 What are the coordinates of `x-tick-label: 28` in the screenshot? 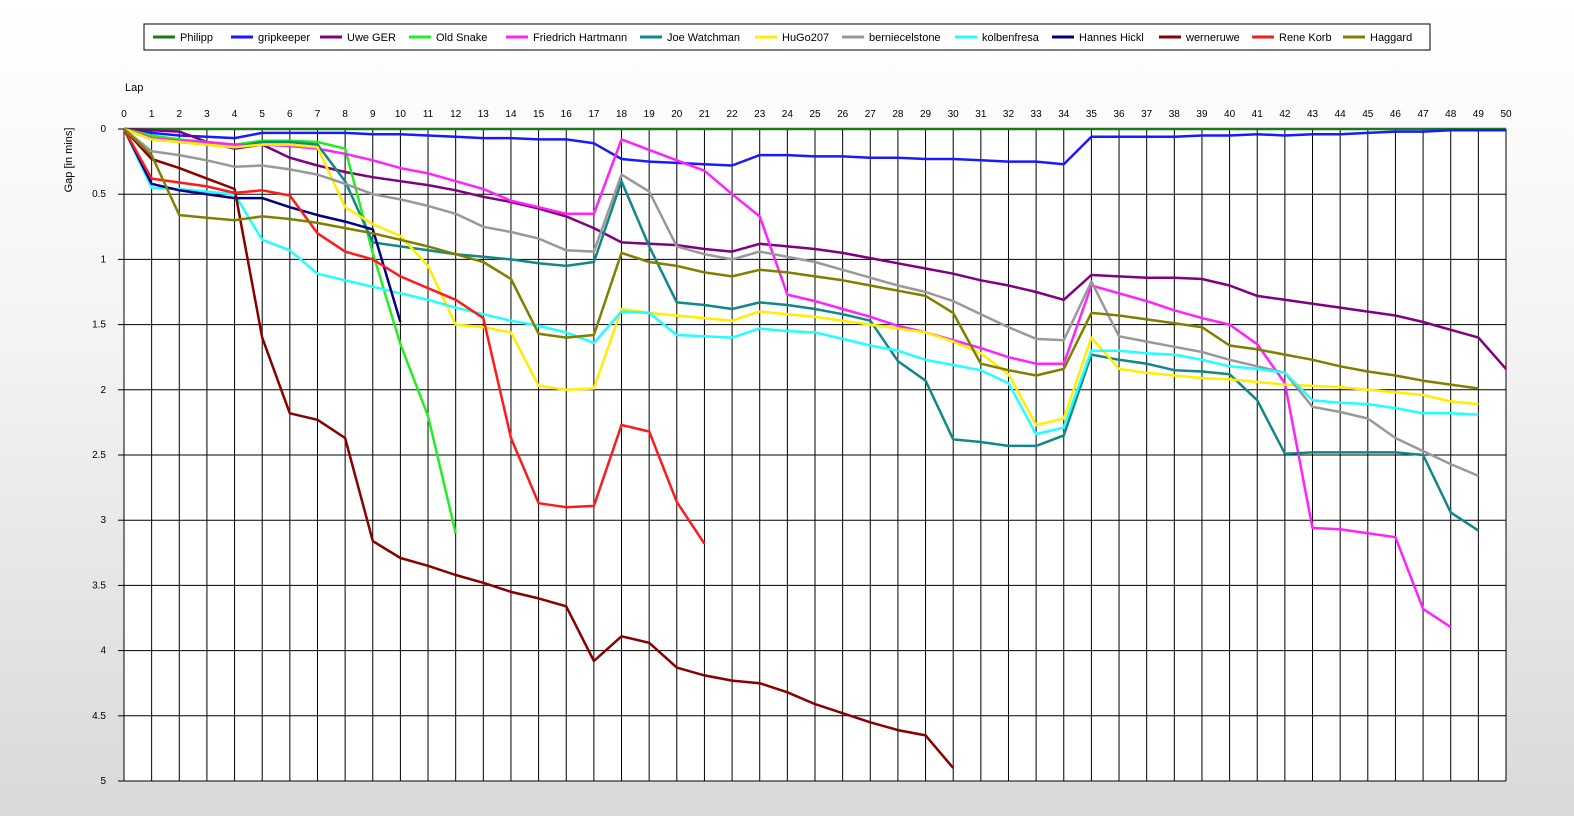 It's located at (898, 114).